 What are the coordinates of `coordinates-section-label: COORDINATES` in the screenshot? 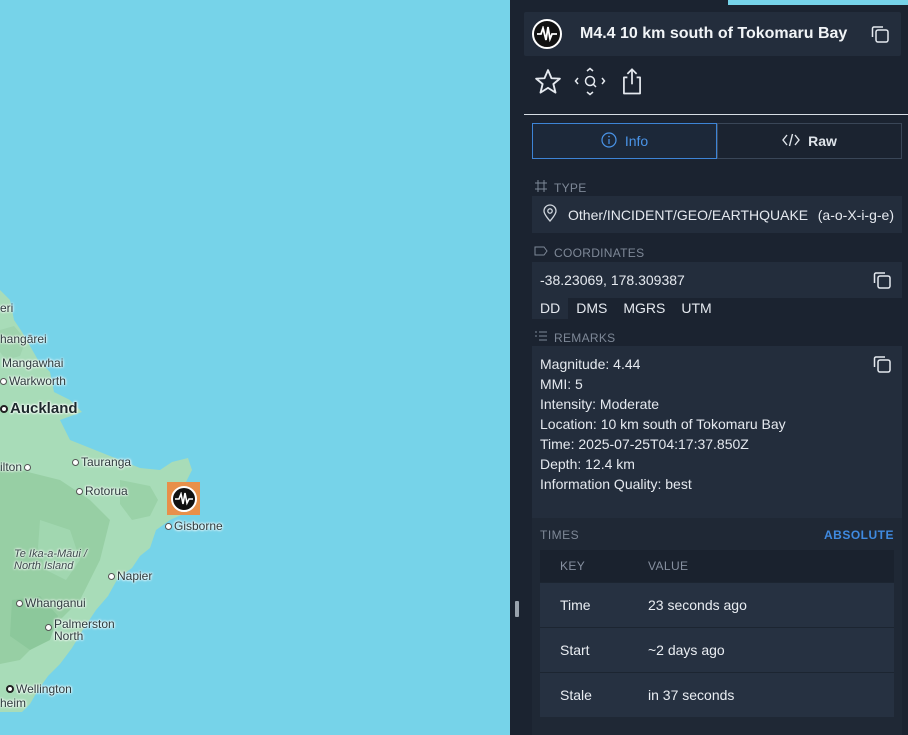 It's located at (589, 252).